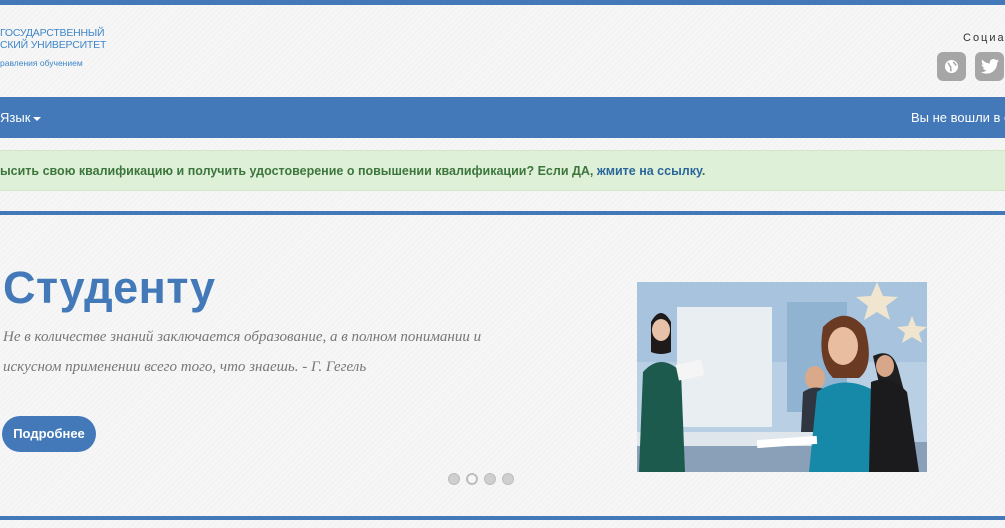 Image resolution: width=1005 pixels, height=528 pixels. I want to click on section-divider-top, so click(502, 213).